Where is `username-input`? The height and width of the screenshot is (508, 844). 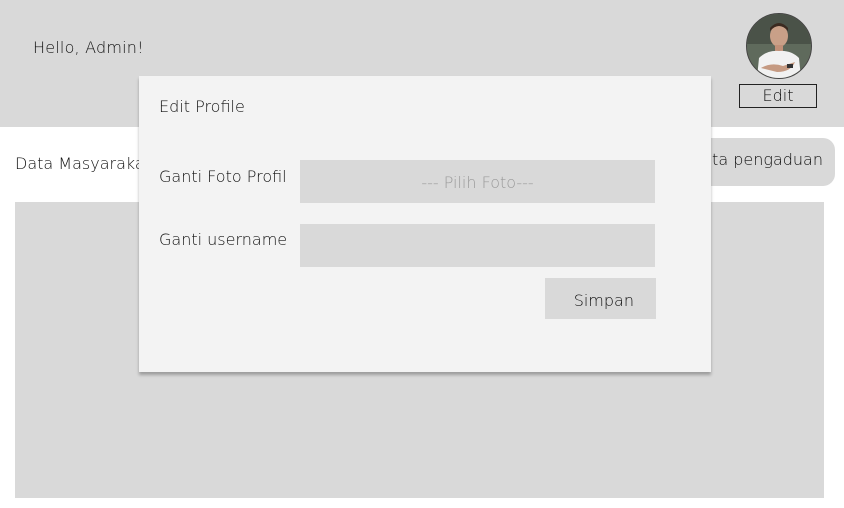 username-input is located at coordinates (477, 245).